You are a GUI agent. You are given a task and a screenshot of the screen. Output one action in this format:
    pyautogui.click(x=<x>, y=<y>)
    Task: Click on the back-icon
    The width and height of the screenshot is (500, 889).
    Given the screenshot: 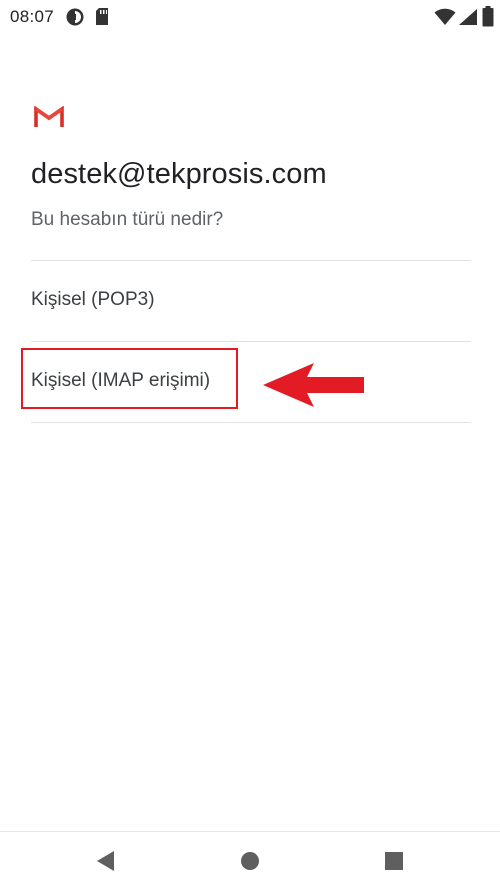 What is the action you would take?
    pyautogui.click(x=106, y=861)
    